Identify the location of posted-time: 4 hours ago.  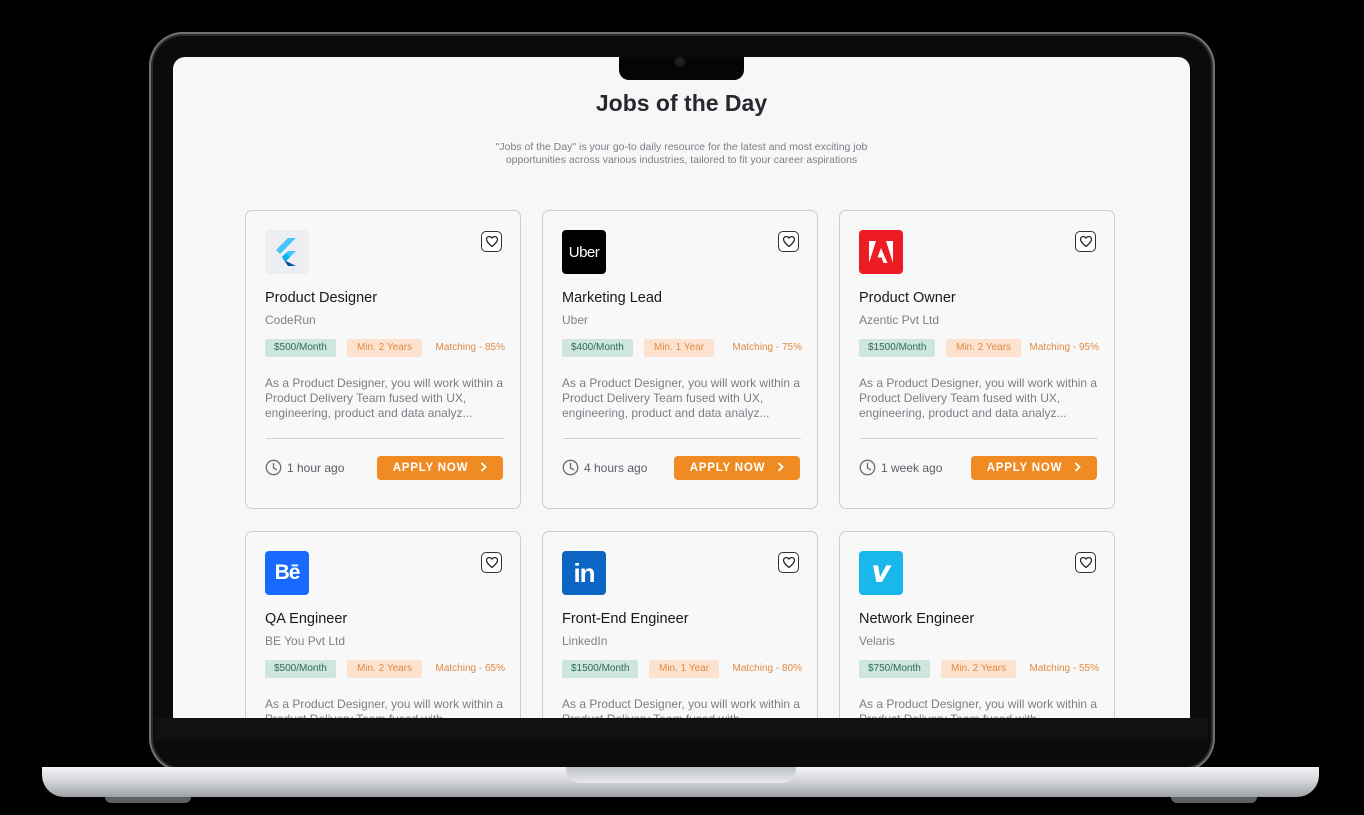
(604, 467).